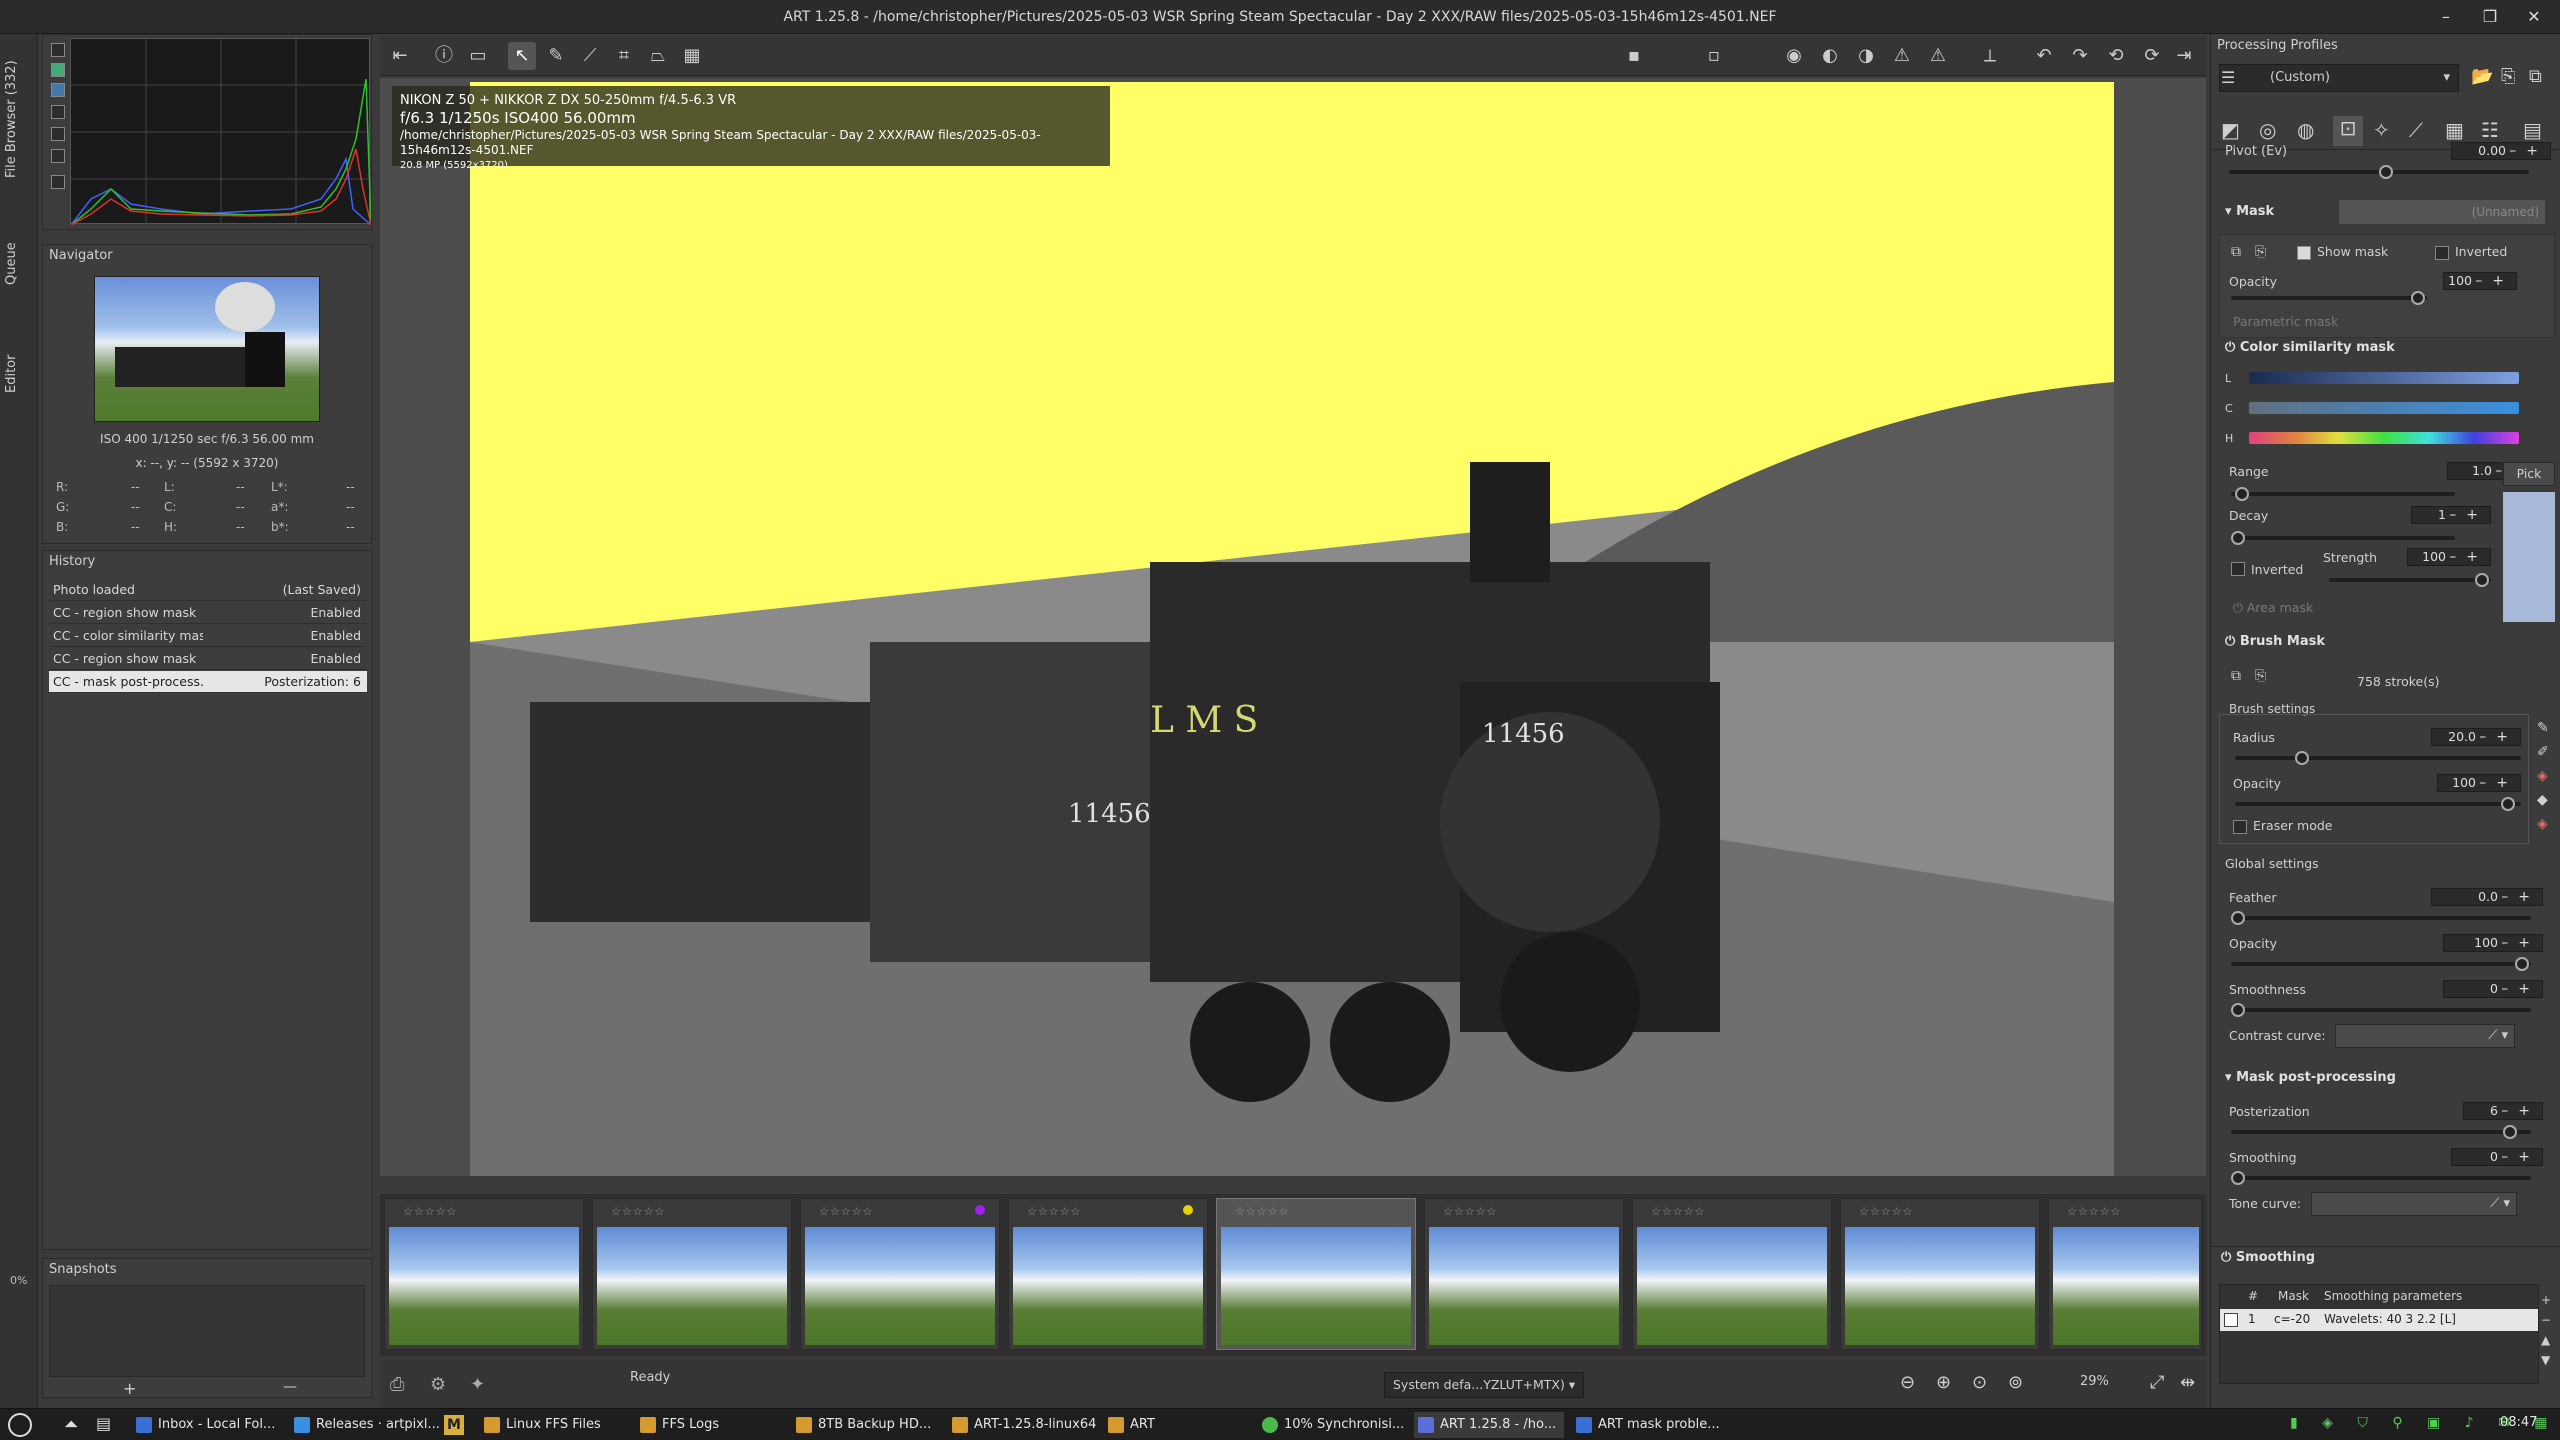 This screenshot has height=1440, width=2560. What do you see at coordinates (2240, 827) in the screenshot?
I see `eraser-mode-checkbox` at bounding box center [2240, 827].